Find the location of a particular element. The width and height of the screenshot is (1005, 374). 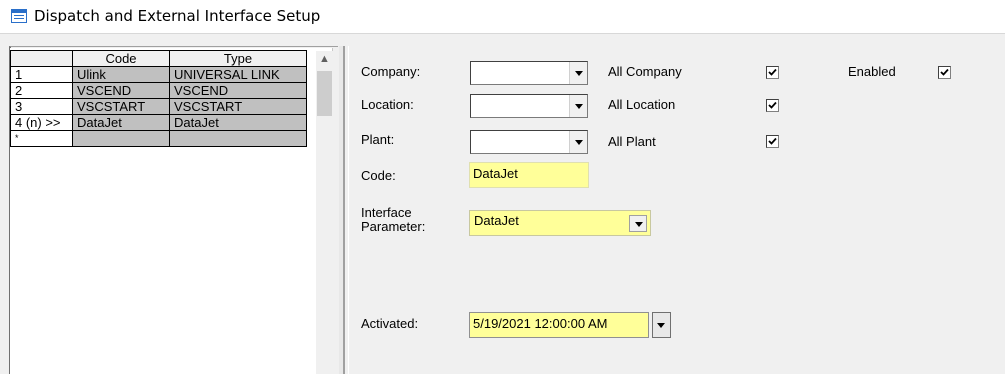

location-combo is located at coordinates (529, 106).